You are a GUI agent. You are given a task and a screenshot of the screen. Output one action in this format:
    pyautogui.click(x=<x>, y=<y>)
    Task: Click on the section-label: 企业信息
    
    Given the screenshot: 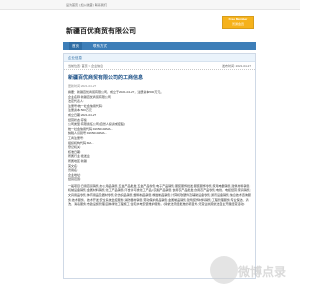 What is the action you would take?
    pyautogui.click(x=75, y=58)
    